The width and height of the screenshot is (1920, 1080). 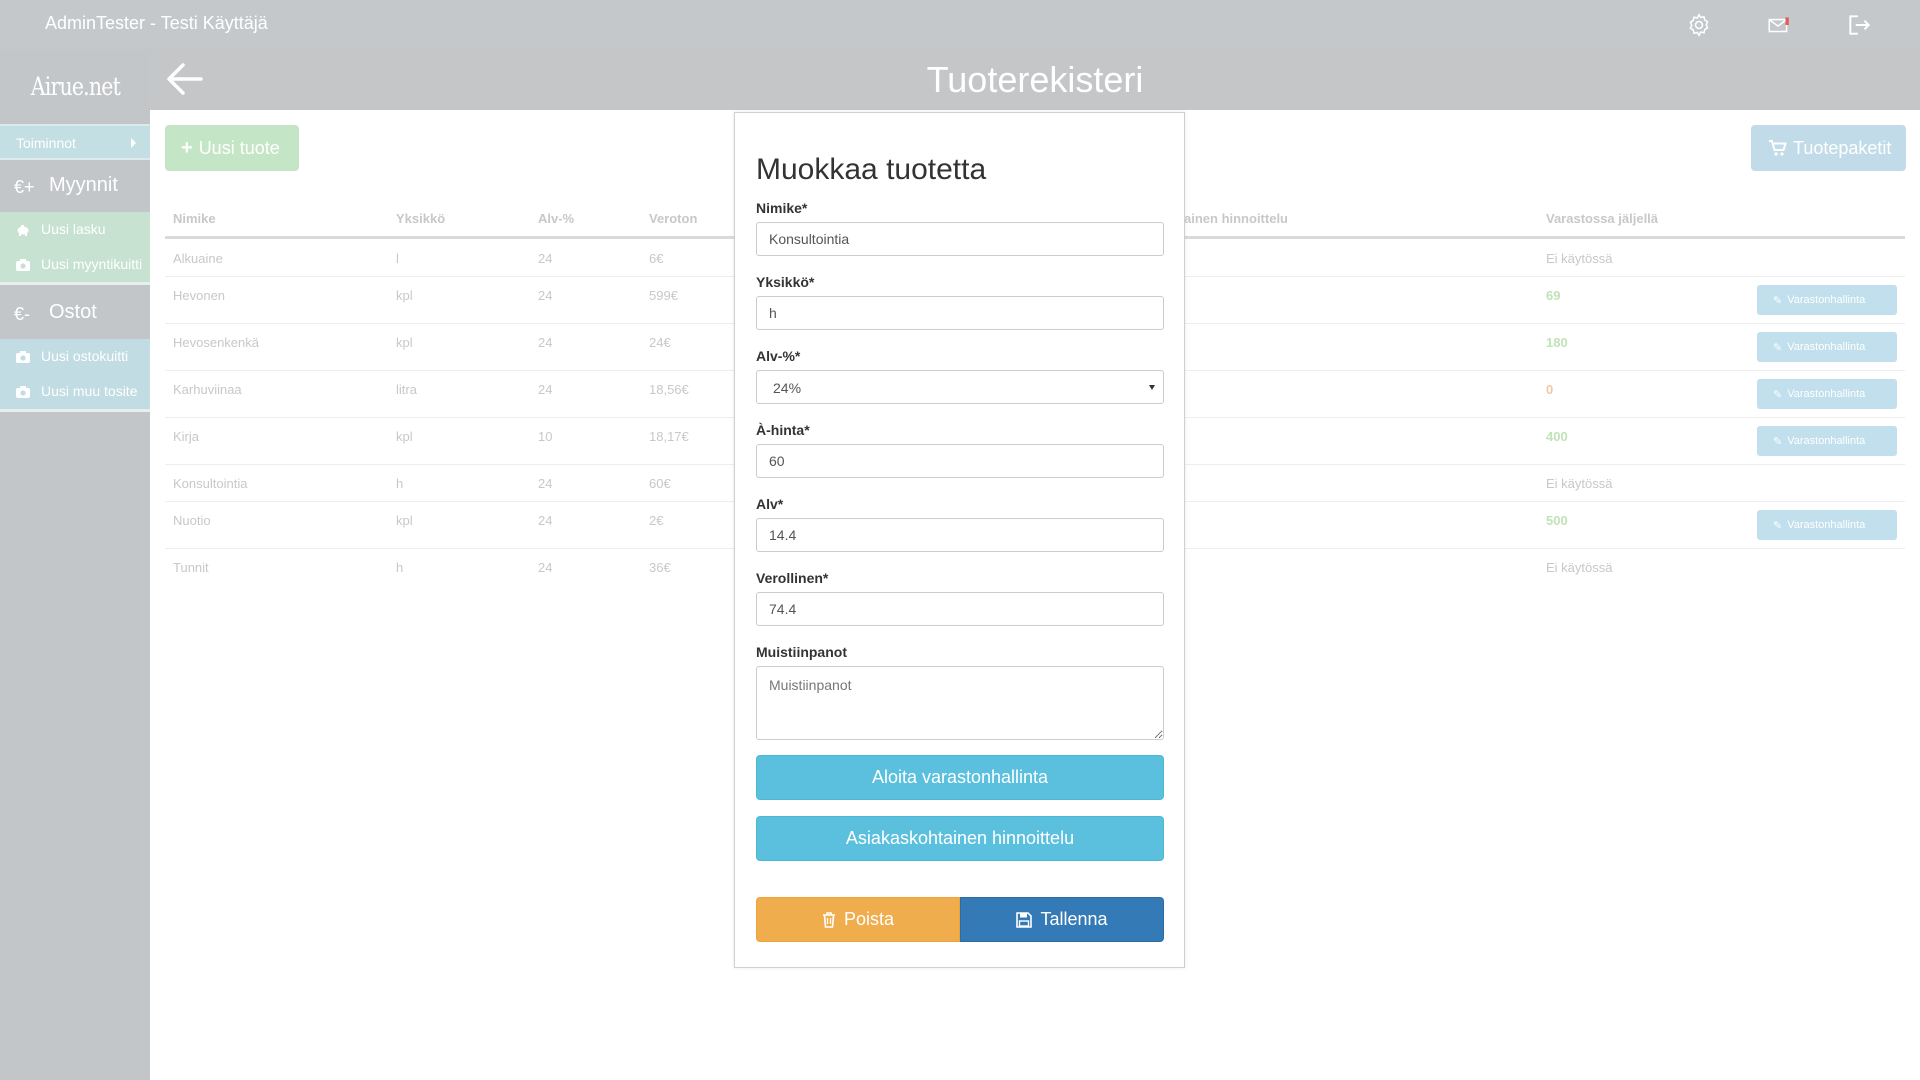 I want to click on plus-icon: +, so click(x=187, y=147).